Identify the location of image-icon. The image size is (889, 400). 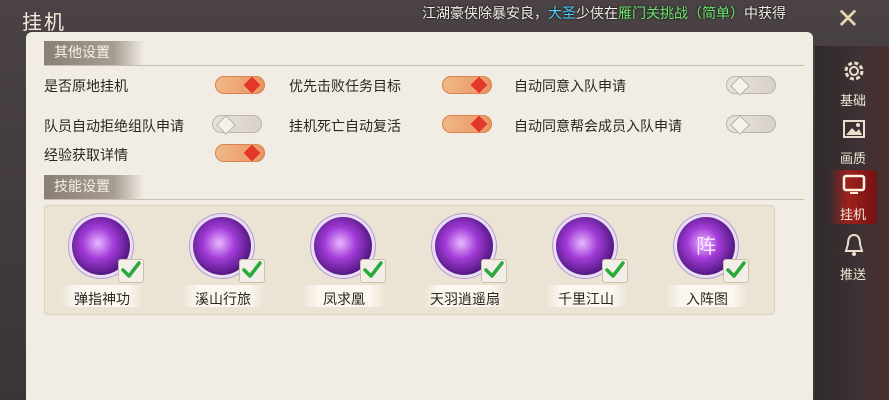
(854, 129).